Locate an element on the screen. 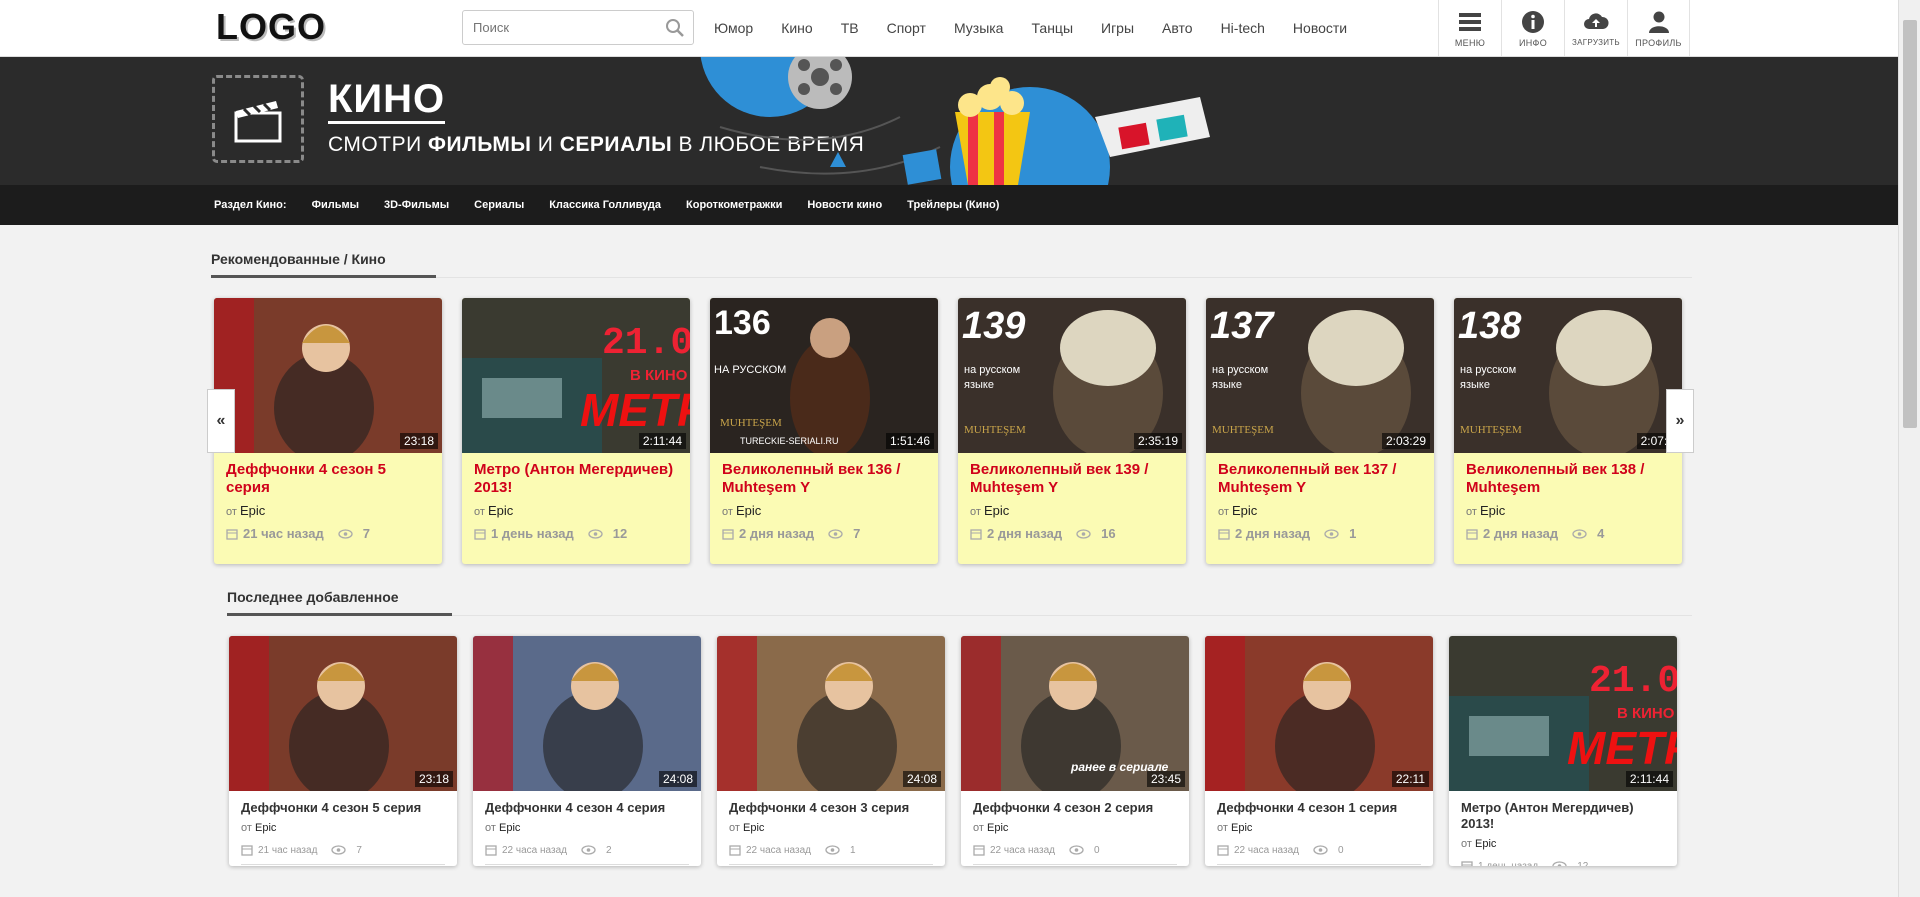  carousel-prev-button: « is located at coordinates (221, 421).